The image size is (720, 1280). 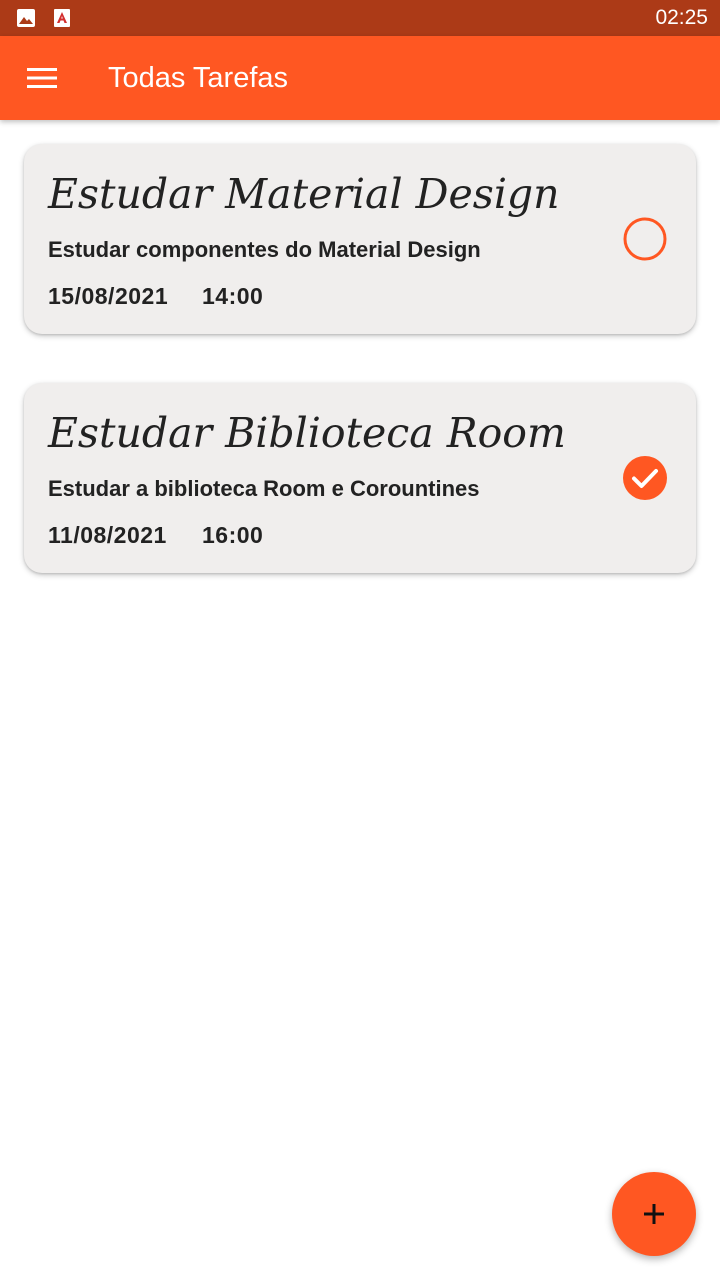 I want to click on task-title: Estudar Material Design, so click(x=304, y=194).